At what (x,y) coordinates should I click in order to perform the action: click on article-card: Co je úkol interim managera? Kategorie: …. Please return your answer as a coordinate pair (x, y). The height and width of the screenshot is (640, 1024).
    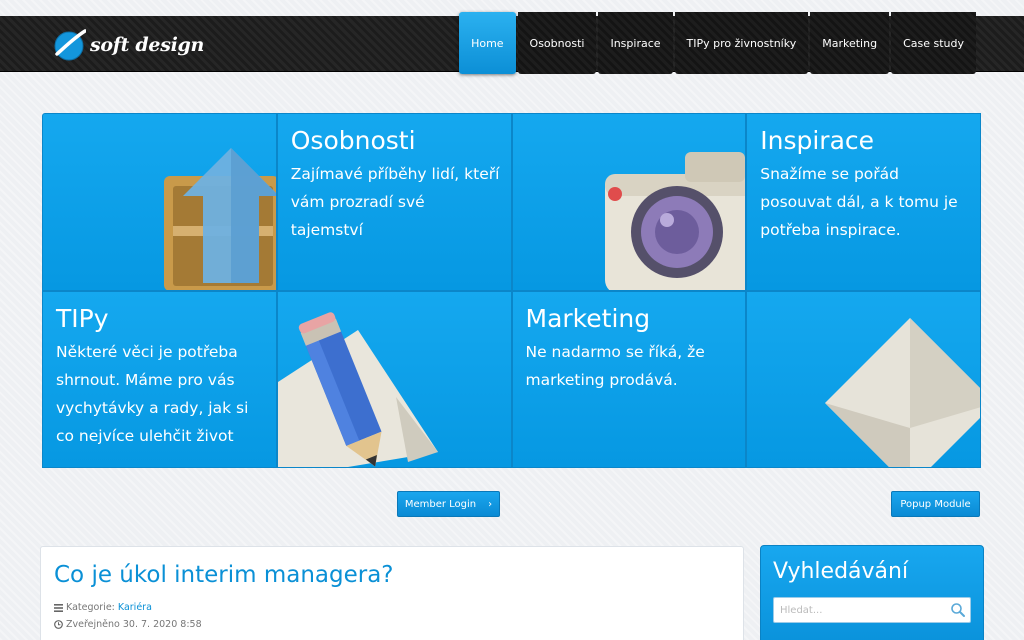
    Looking at the image, I should click on (392, 593).